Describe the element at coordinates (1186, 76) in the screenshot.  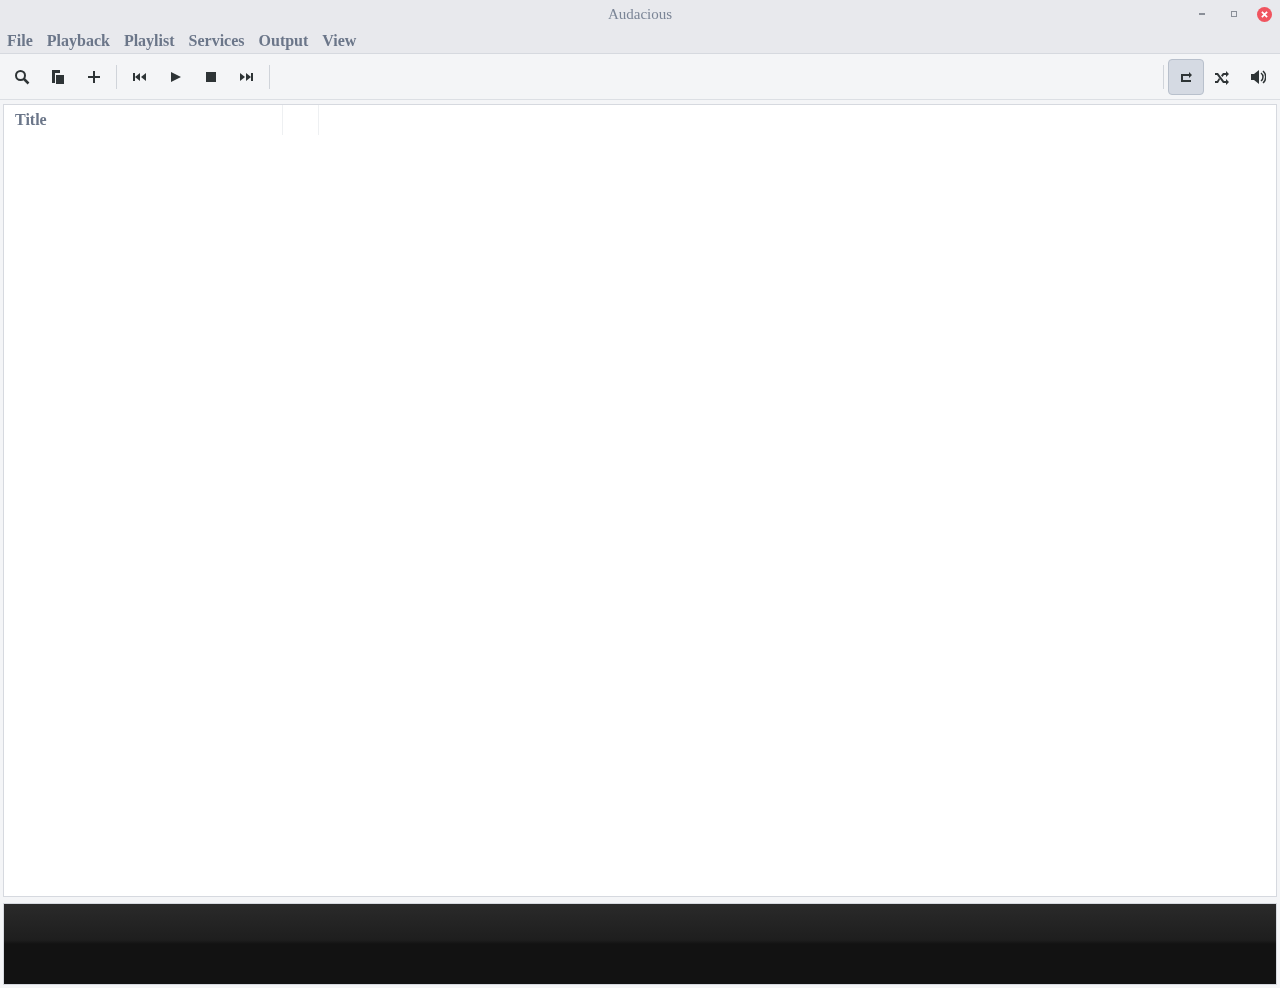
I see `repeat-button` at that location.